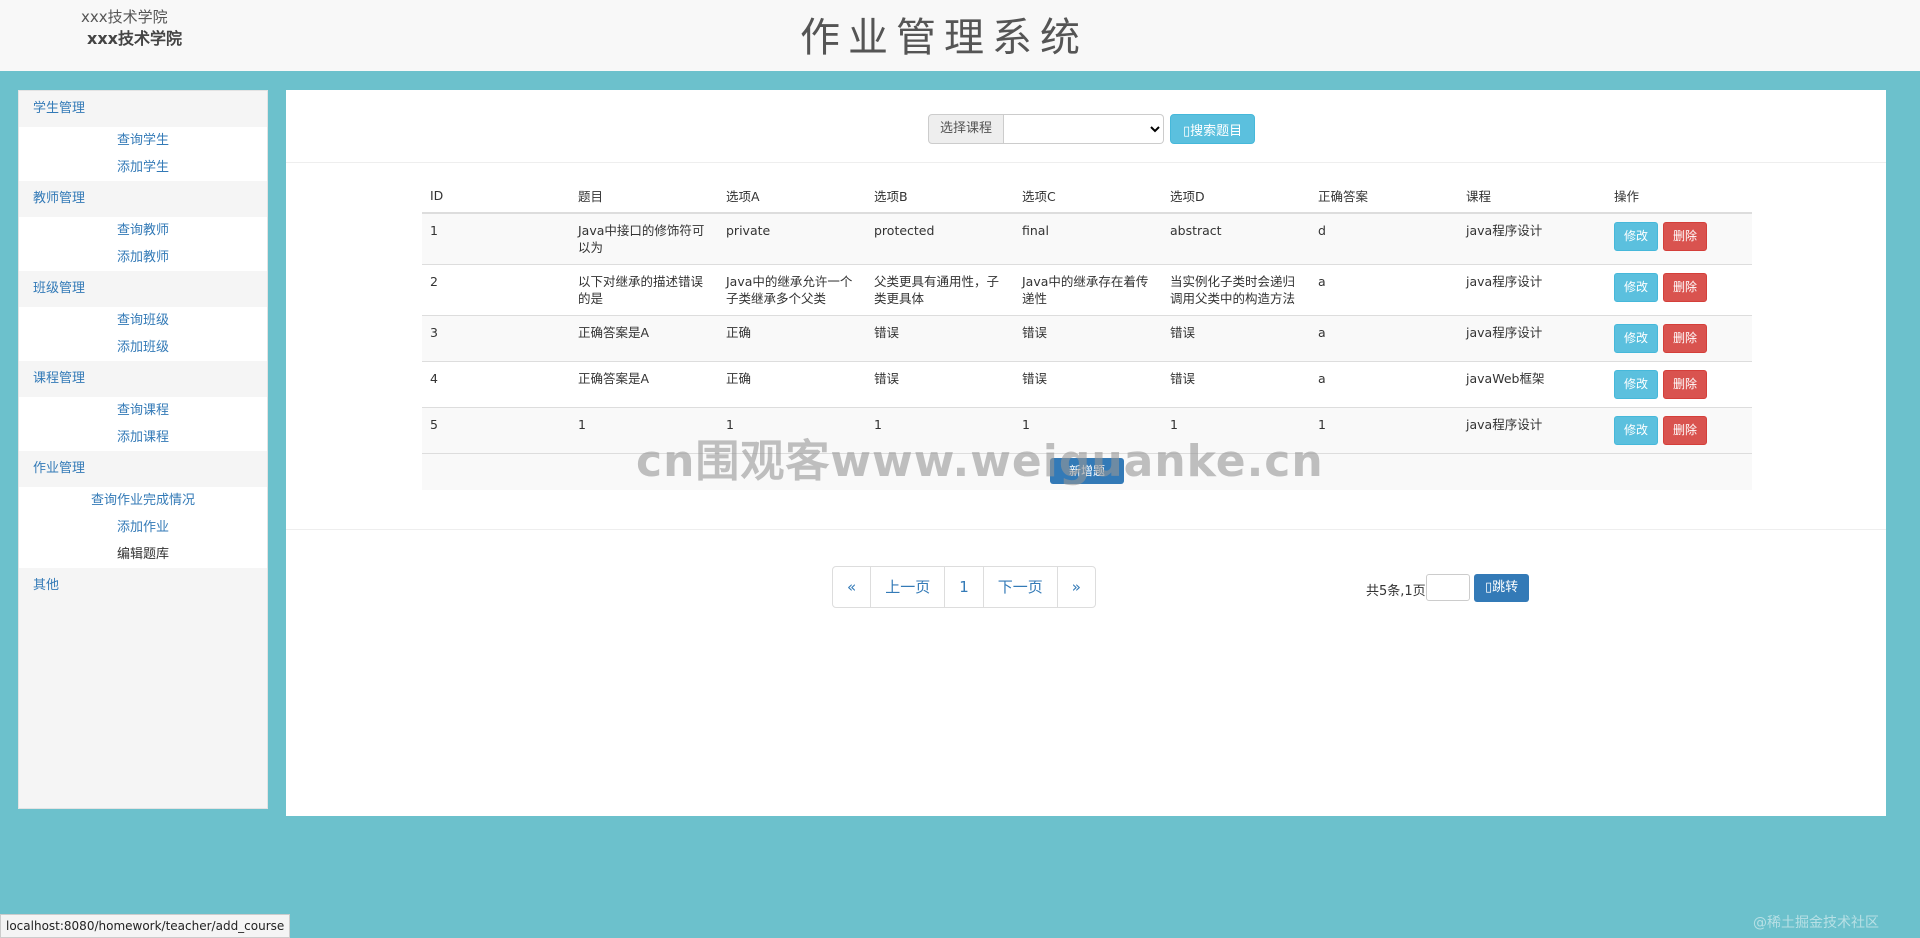 The width and height of the screenshot is (1920, 938). What do you see at coordinates (644, 290) in the screenshot?
I see `cell: 以下对继承的描述错误的是` at bounding box center [644, 290].